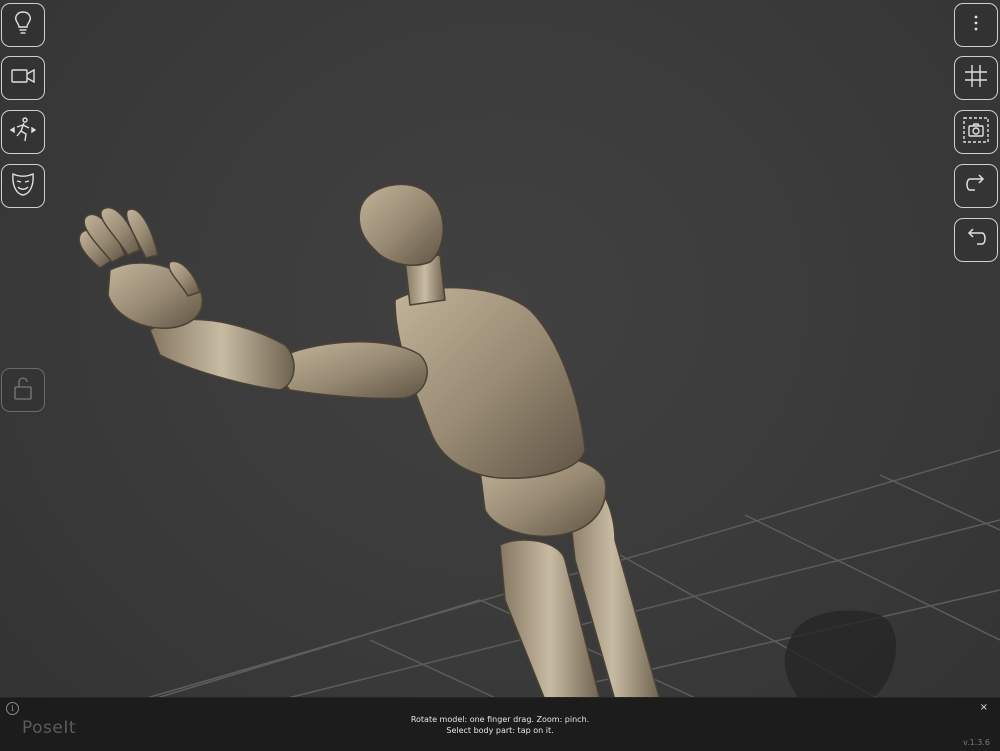 The image size is (1000, 751). I want to click on model-shadow, so click(840, 655).